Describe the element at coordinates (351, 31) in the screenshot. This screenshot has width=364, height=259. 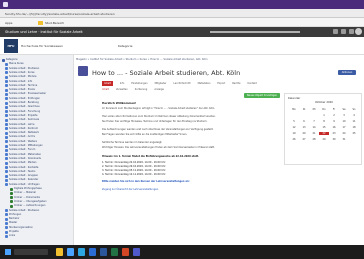
I see `search-icon` at that location.